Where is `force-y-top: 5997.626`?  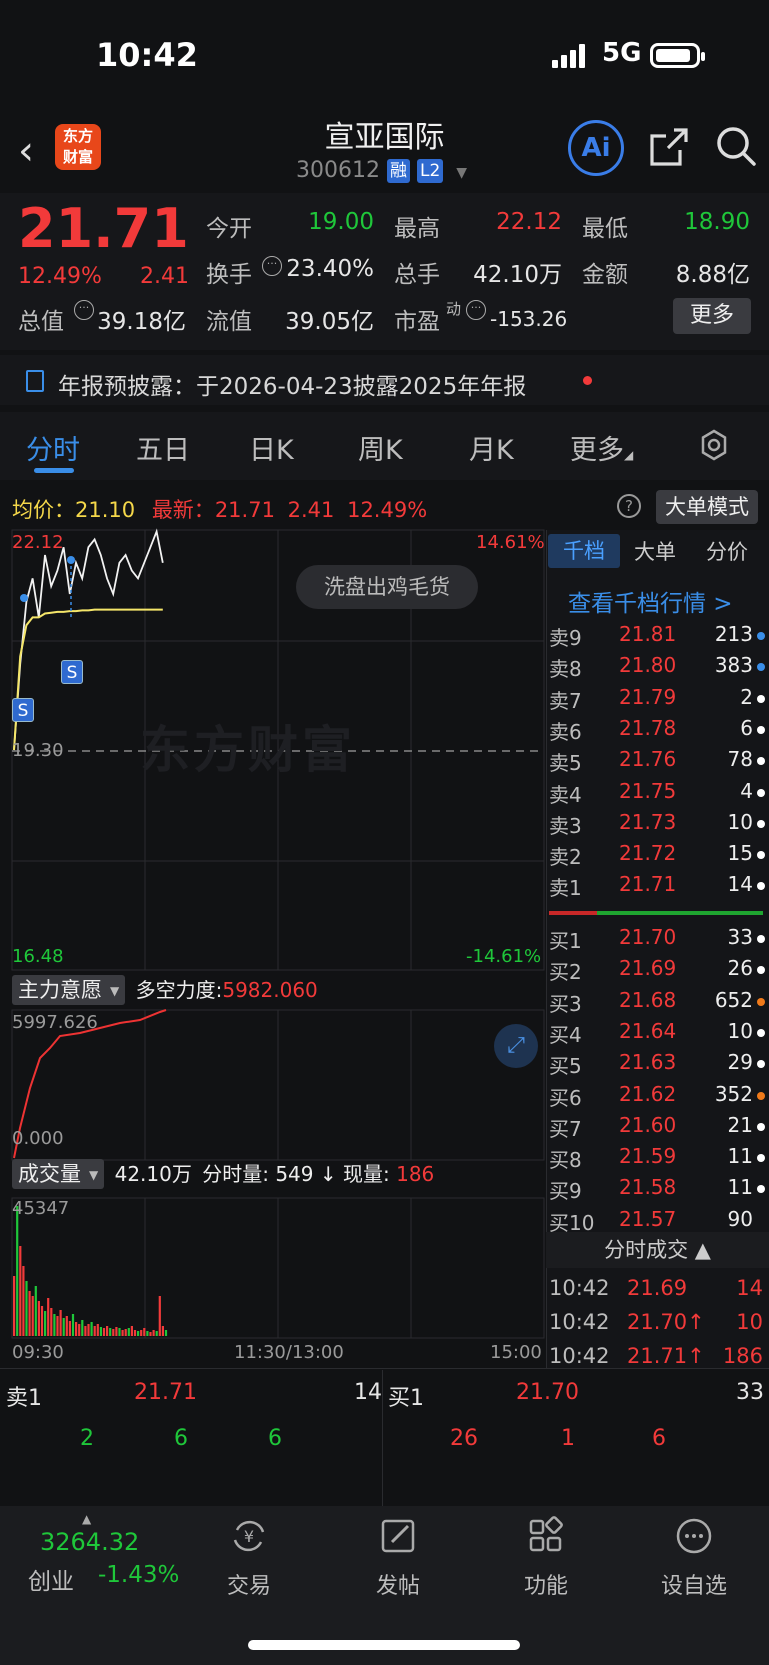 force-y-top: 5997.626 is located at coordinates (55, 1022).